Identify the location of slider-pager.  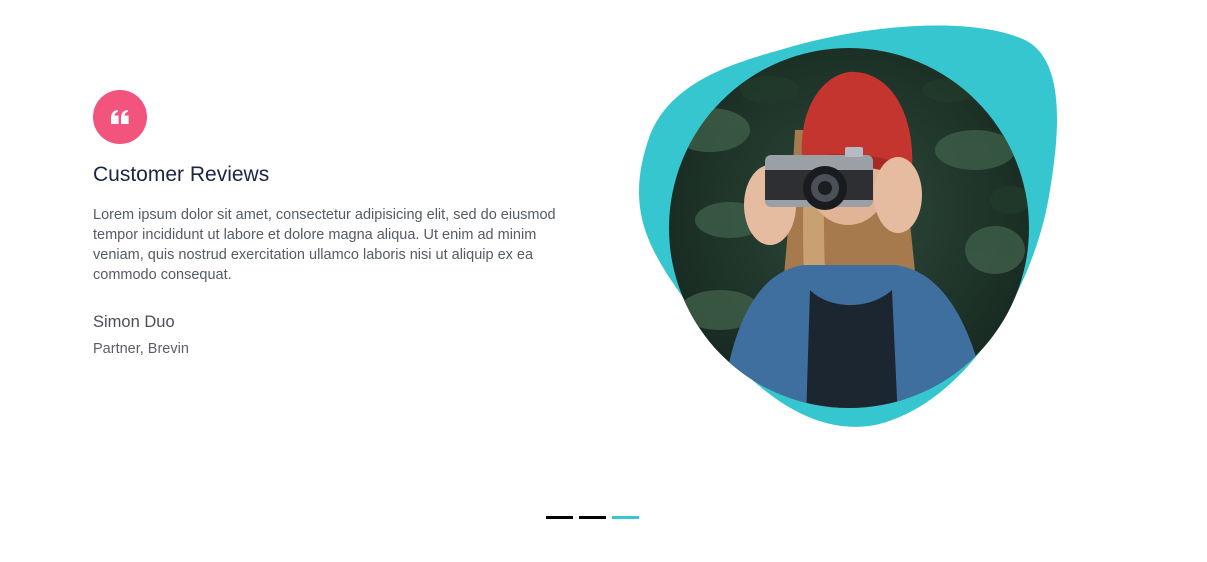
(592, 517).